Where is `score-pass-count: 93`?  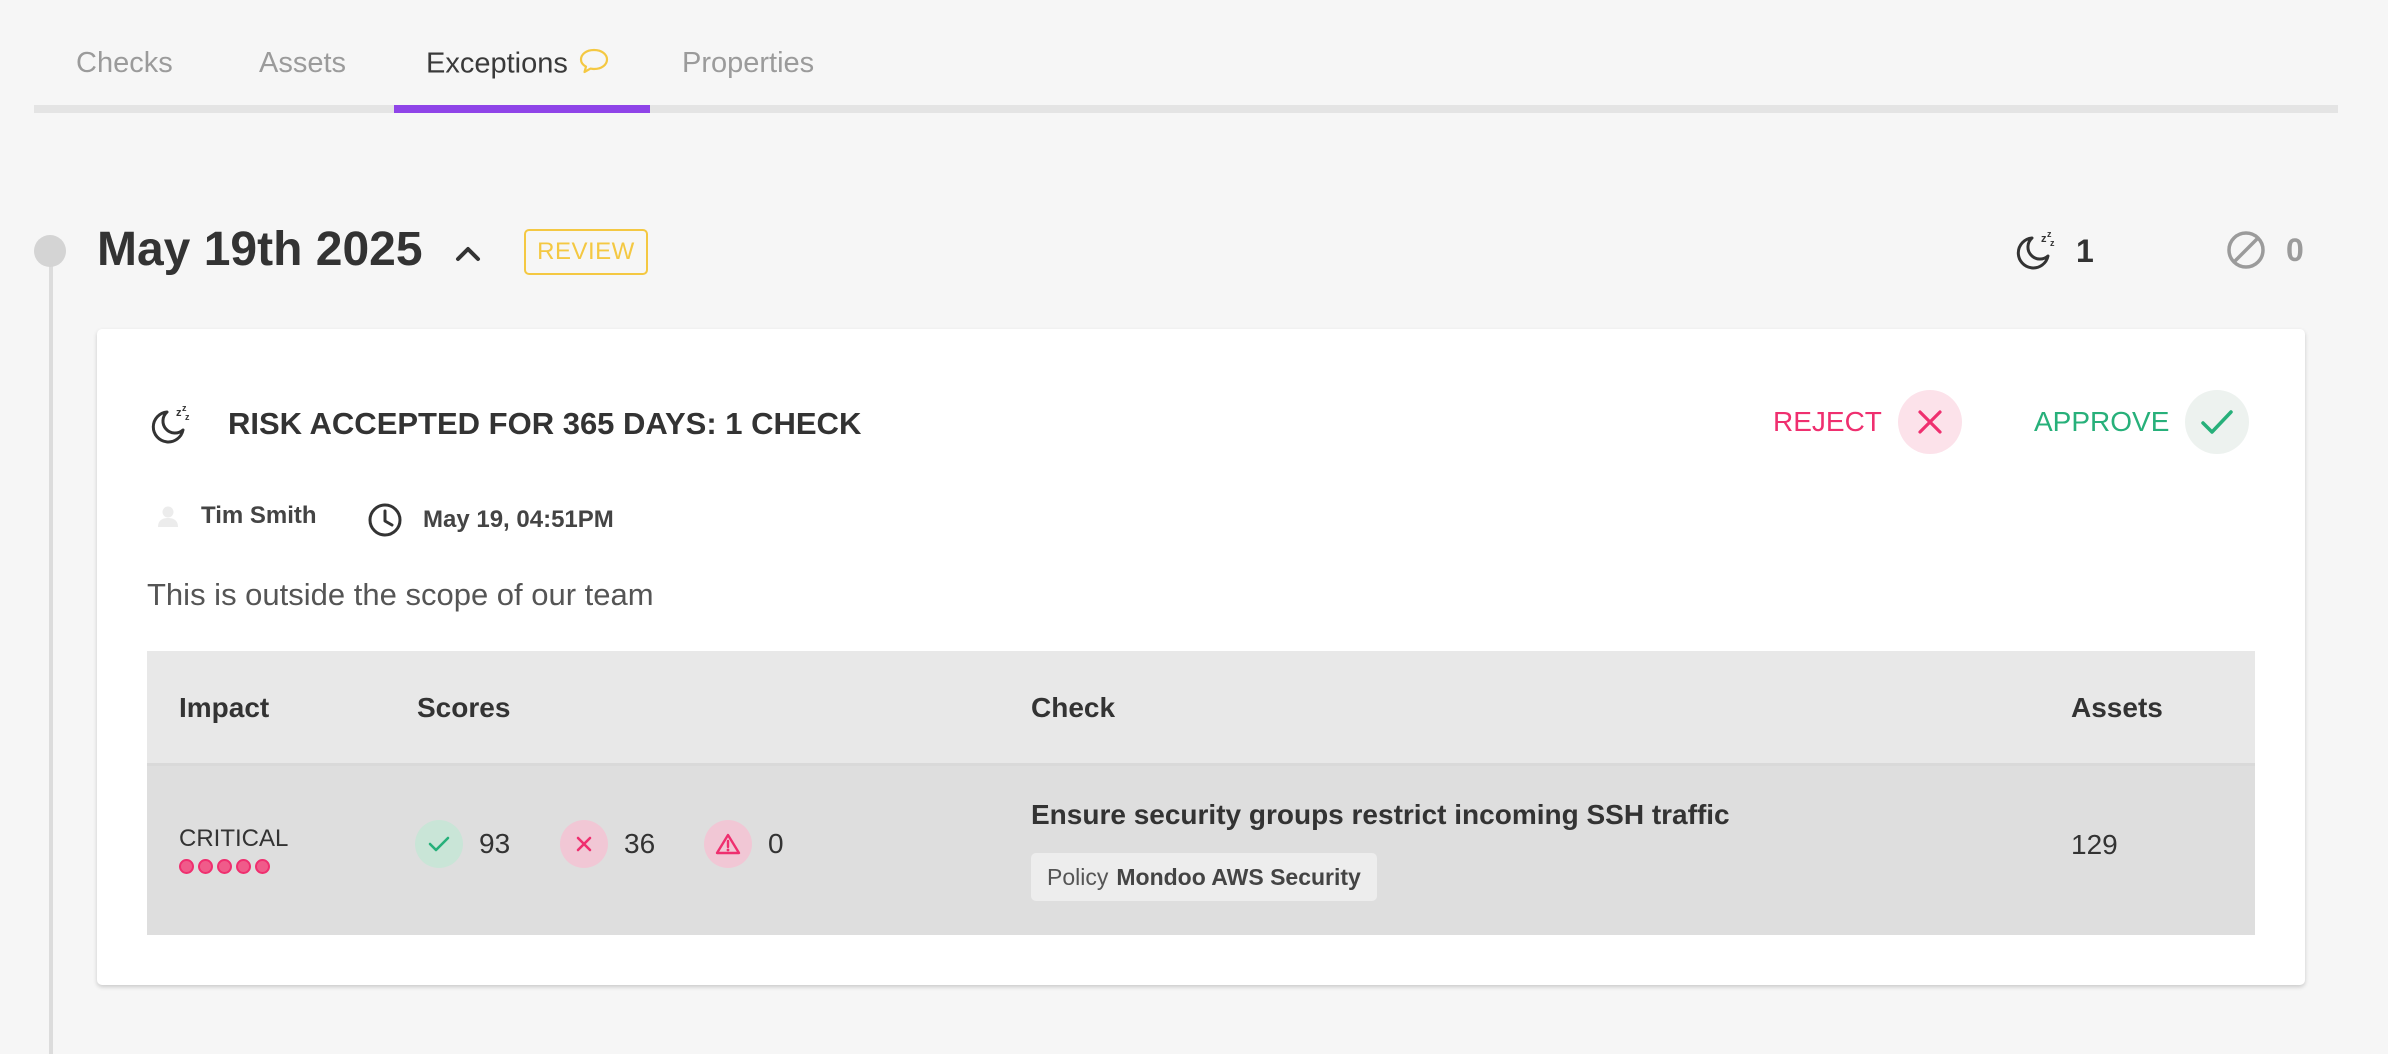
score-pass-count: 93 is located at coordinates (495, 843).